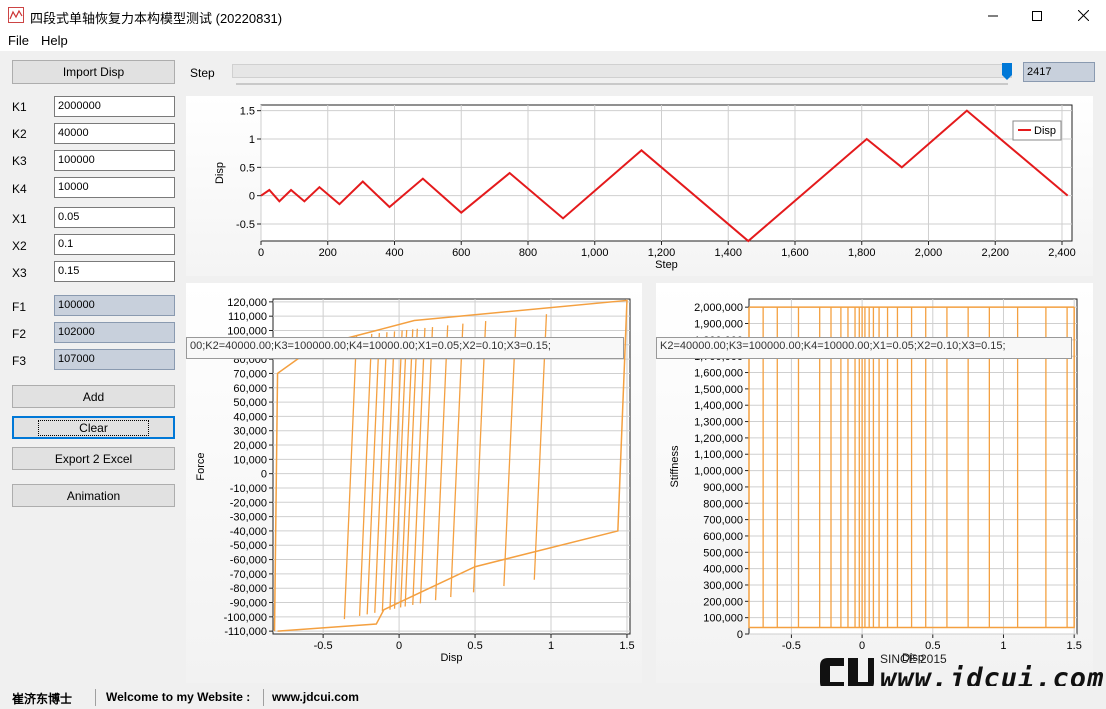 The height and width of the screenshot is (709, 1106). What do you see at coordinates (662, 253) in the screenshot?
I see `x-tick-label: 1,200` at bounding box center [662, 253].